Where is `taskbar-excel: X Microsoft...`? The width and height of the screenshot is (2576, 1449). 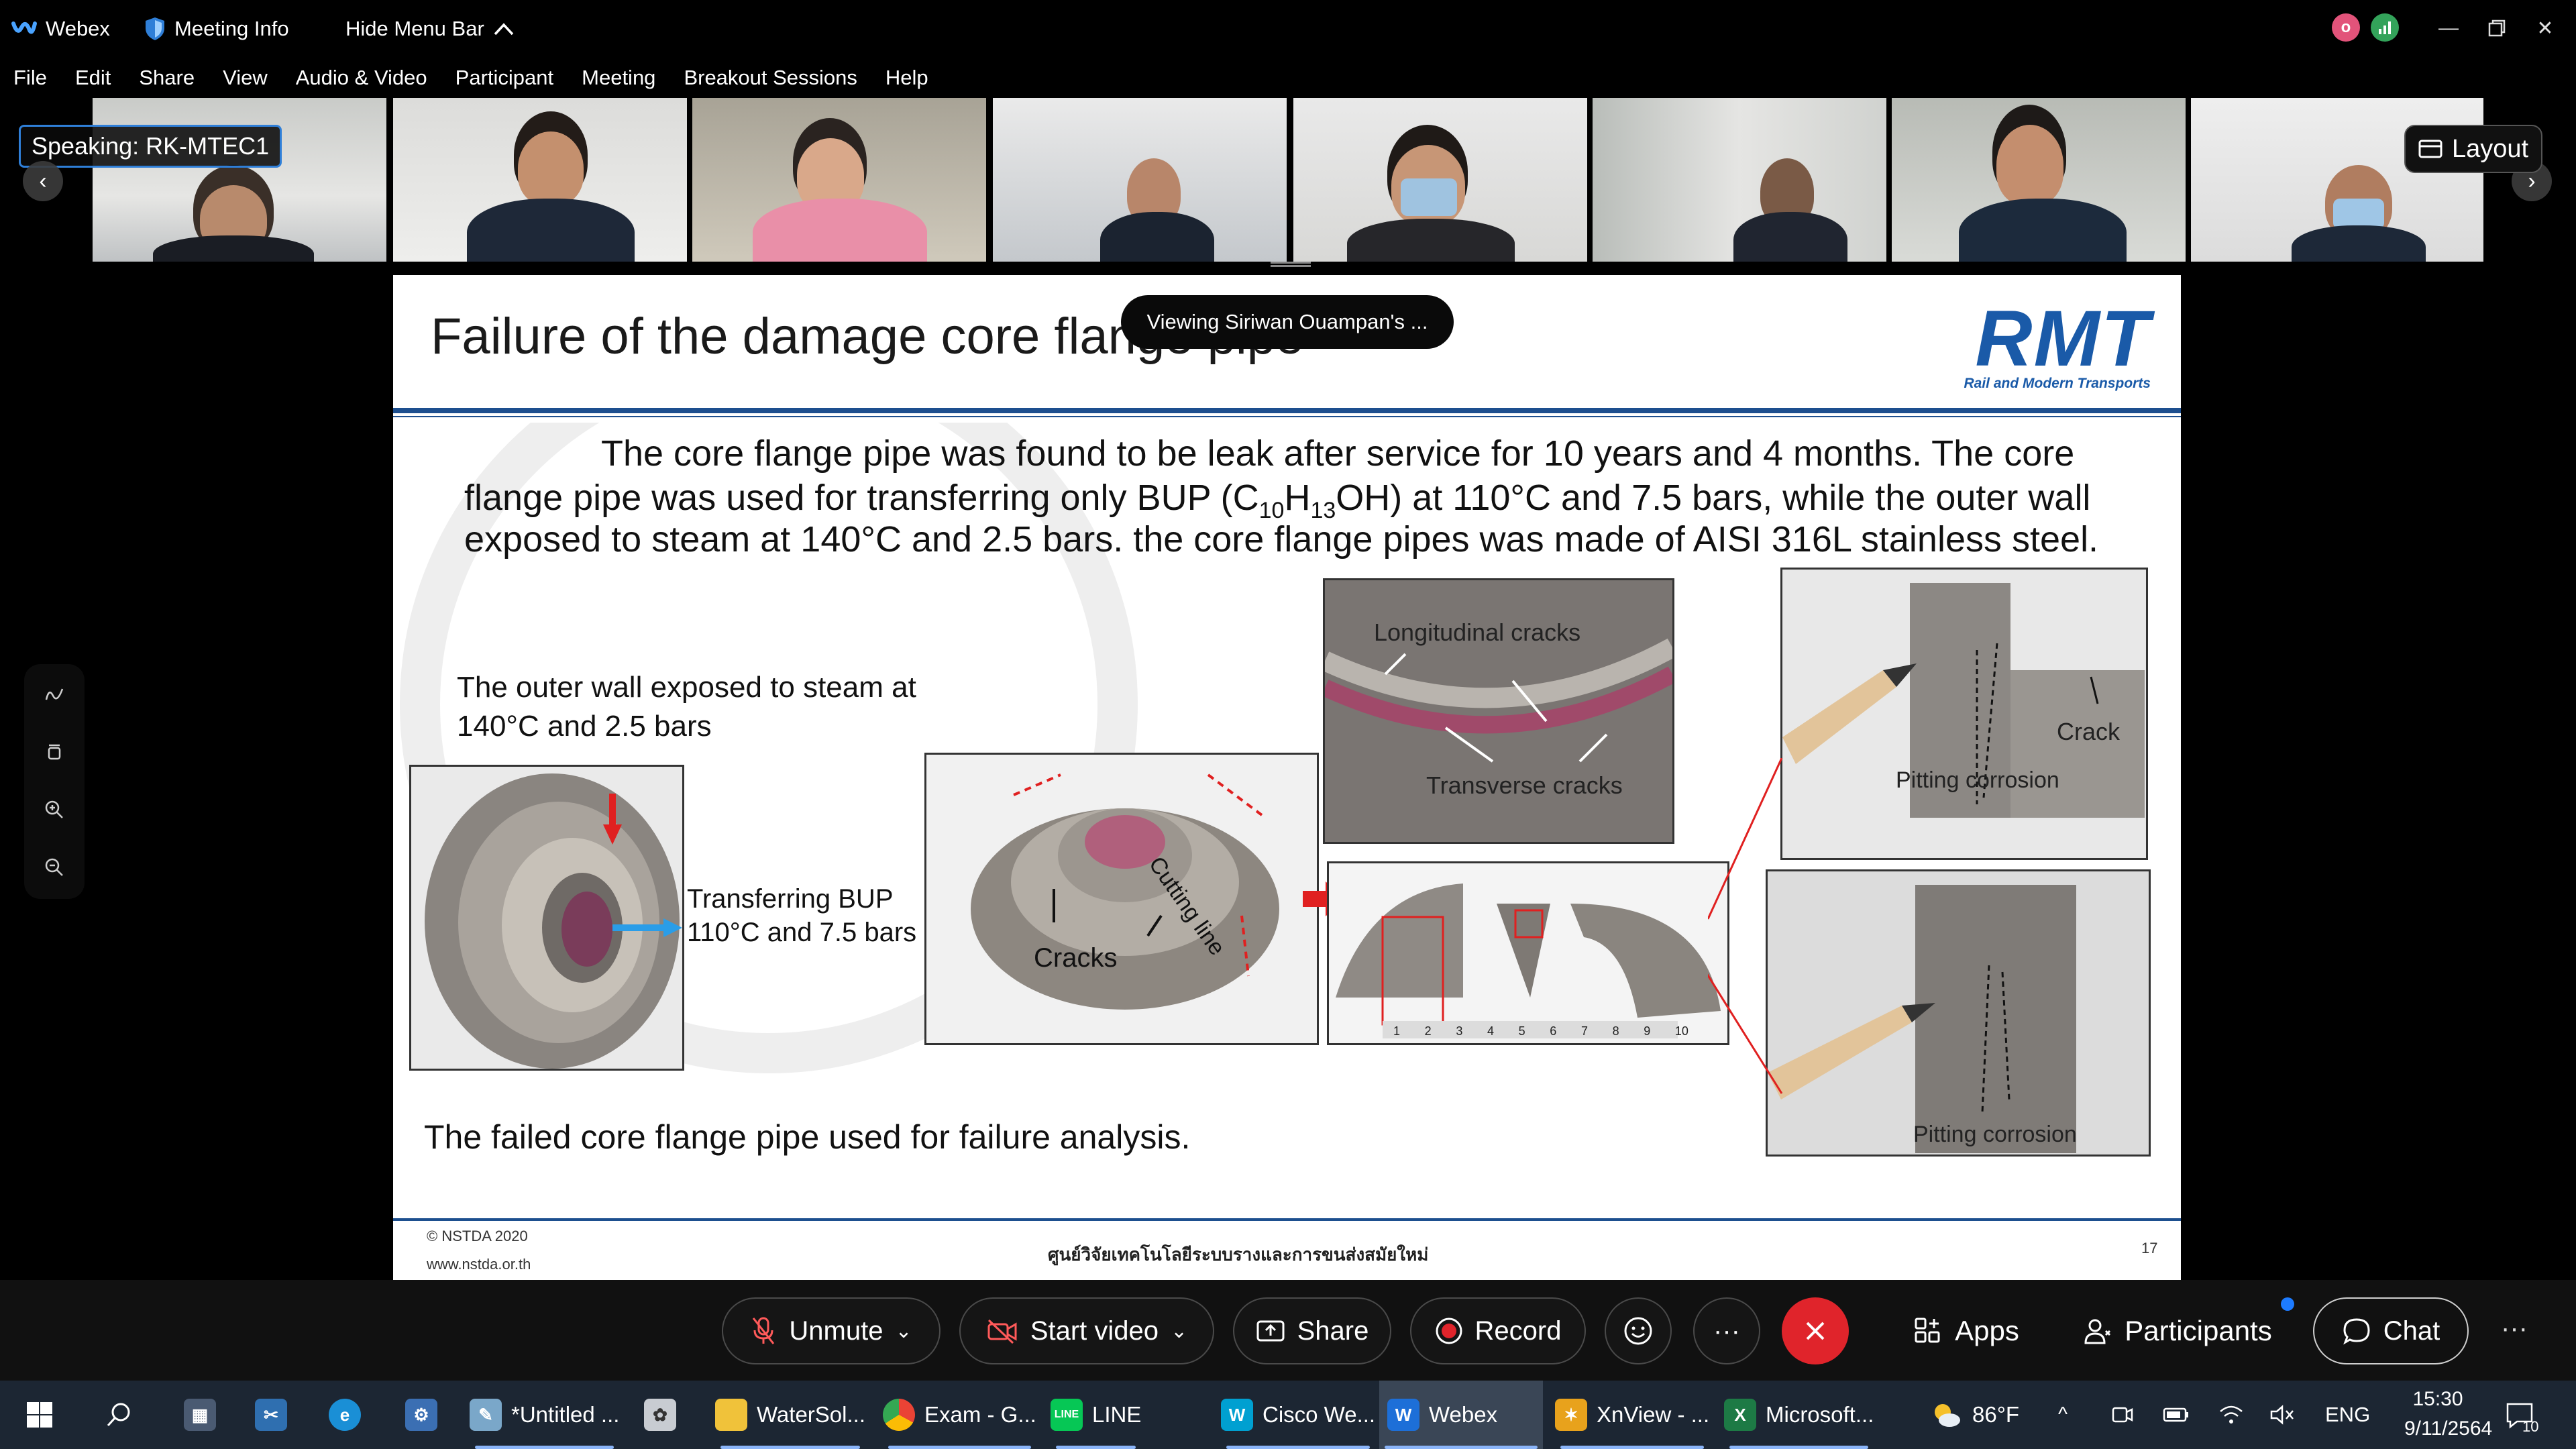
taskbar-excel: X Microsoft... is located at coordinates (1799, 1415).